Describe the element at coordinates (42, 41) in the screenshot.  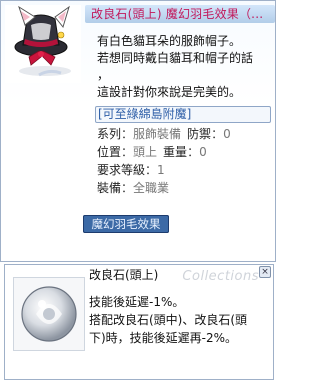
I see `white-cat-ear-hat-icon` at that location.